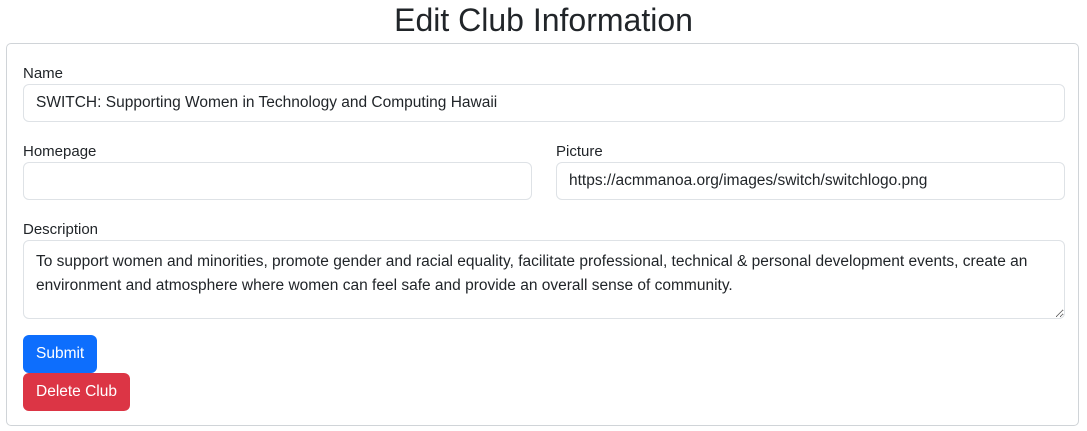 The width and height of the screenshot is (1087, 431). What do you see at coordinates (43, 73) in the screenshot?
I see `name-label: Name` at bounding box center [43, 73].